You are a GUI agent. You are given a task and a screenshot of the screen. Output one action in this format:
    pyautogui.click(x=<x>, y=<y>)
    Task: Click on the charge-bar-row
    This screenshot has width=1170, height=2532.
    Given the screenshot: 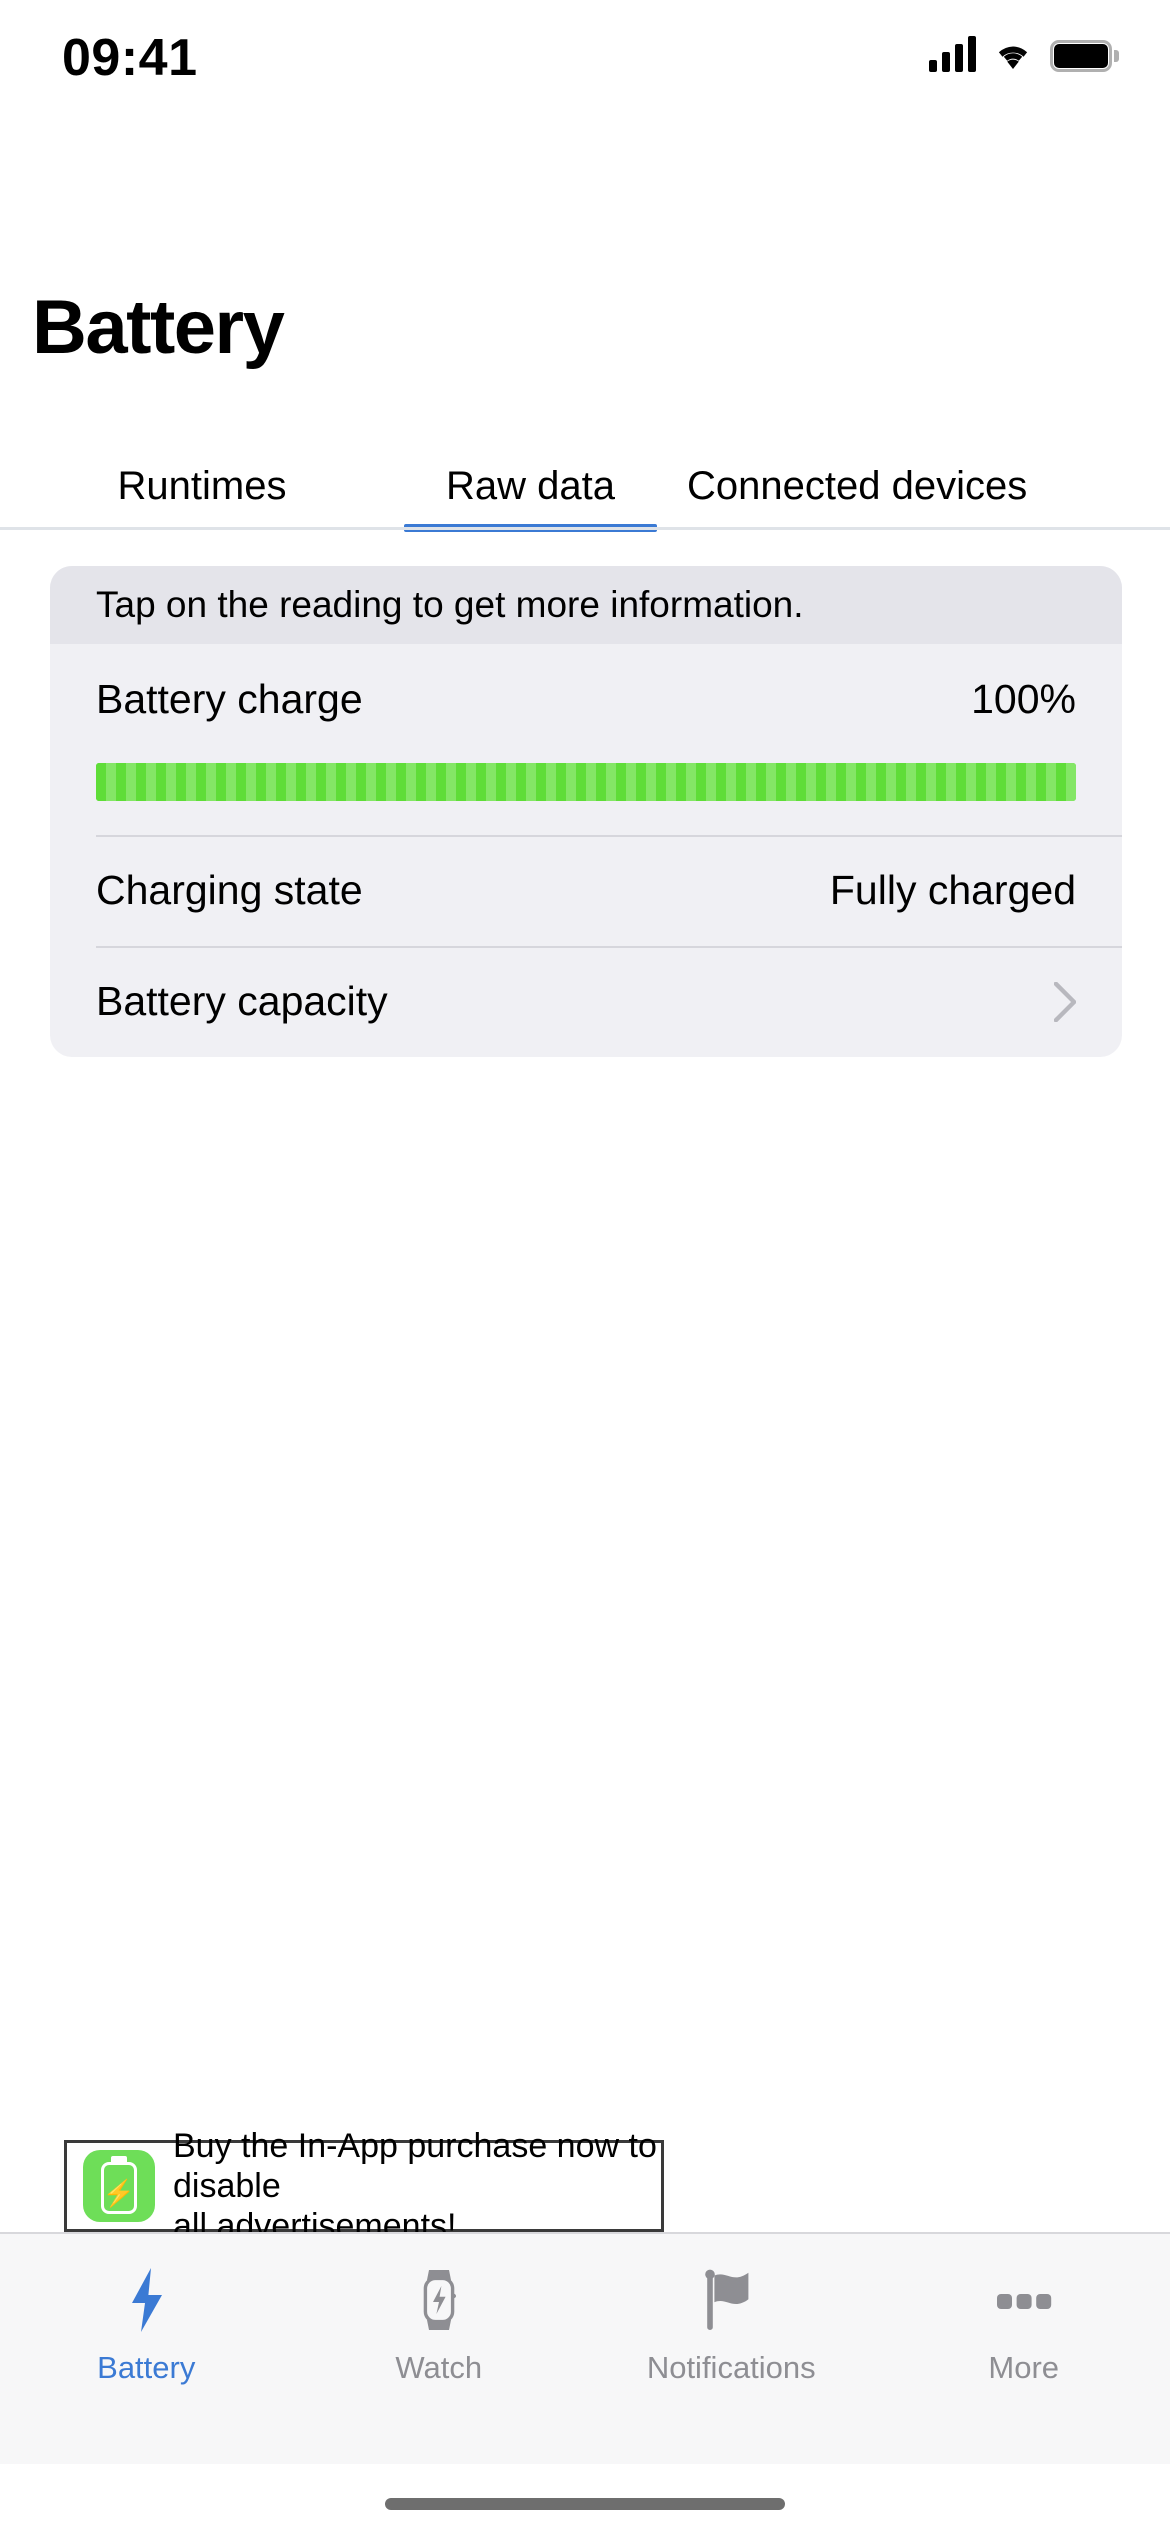 What is the action you would take?
    pyautogui.click(x=586, y=795)
    